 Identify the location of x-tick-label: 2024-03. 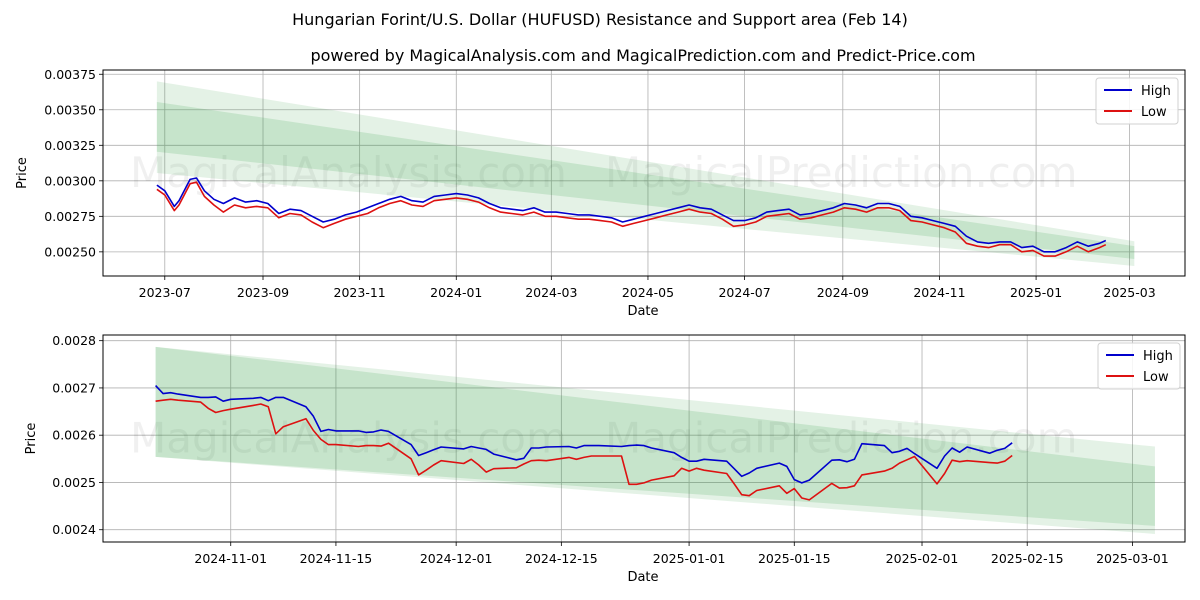
(551, 292).